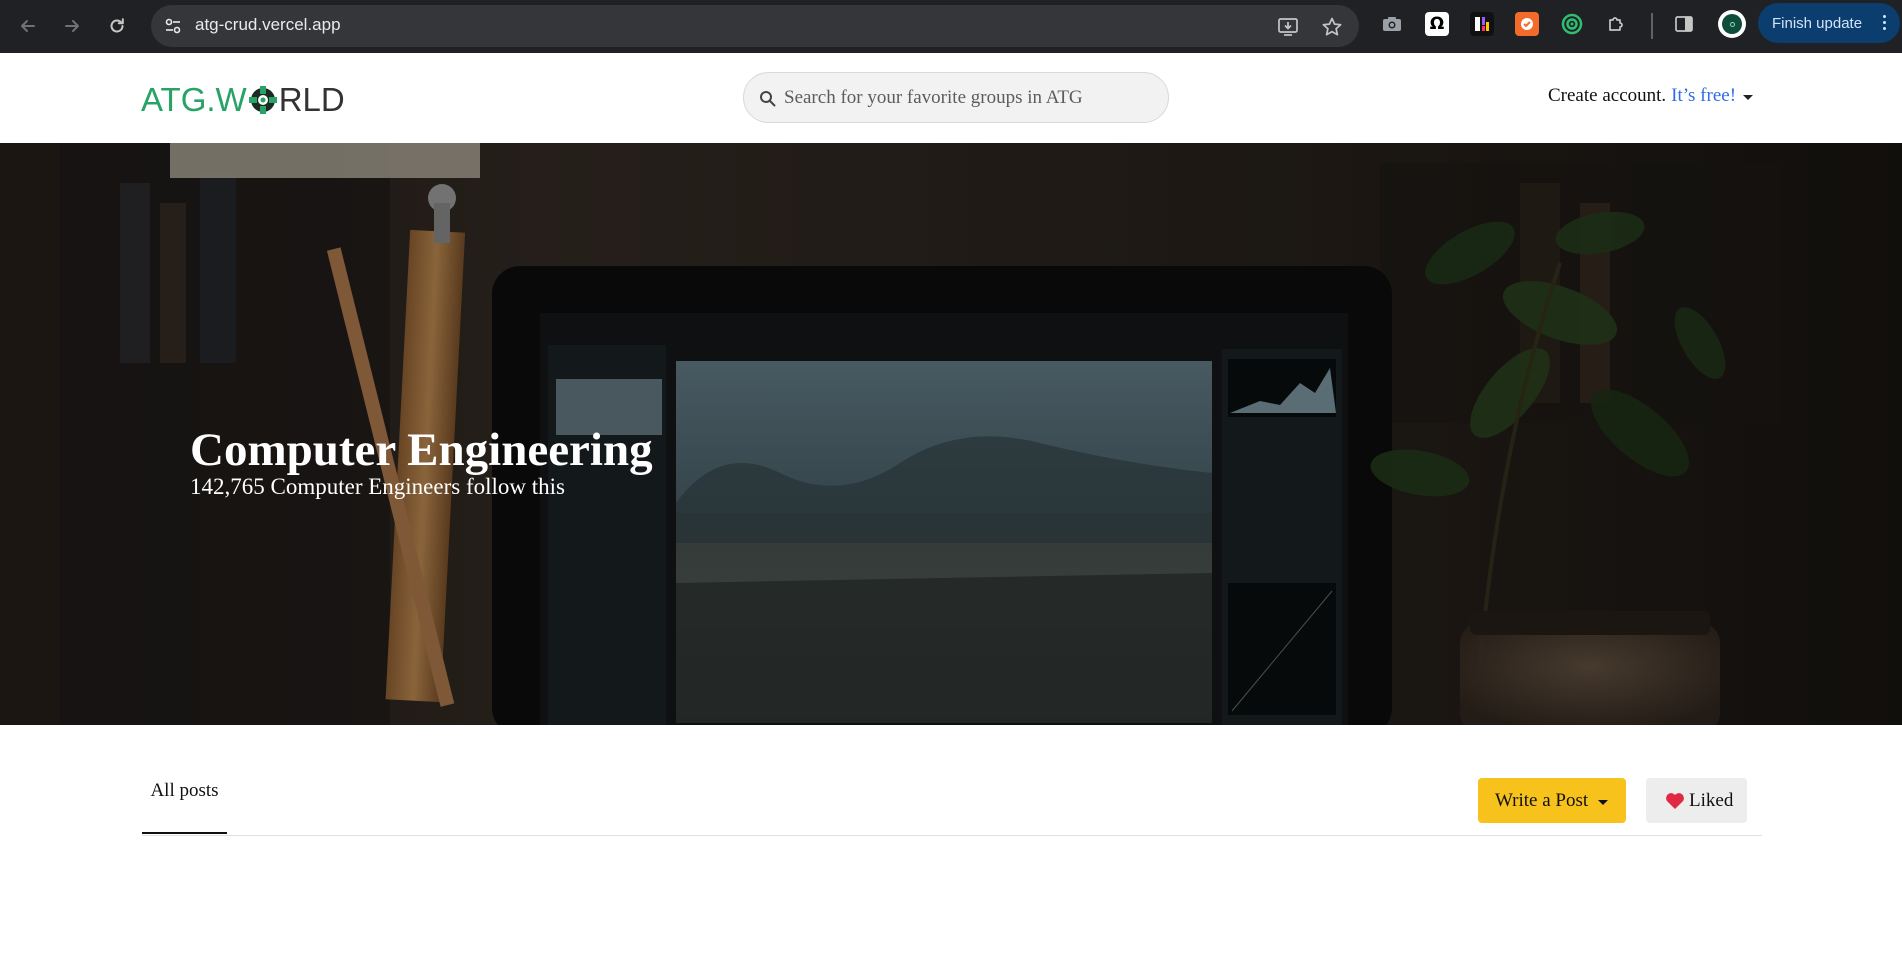 This screenshot has width=1902, height=965. I want to click on install-app-icon, so click(1288, 27).